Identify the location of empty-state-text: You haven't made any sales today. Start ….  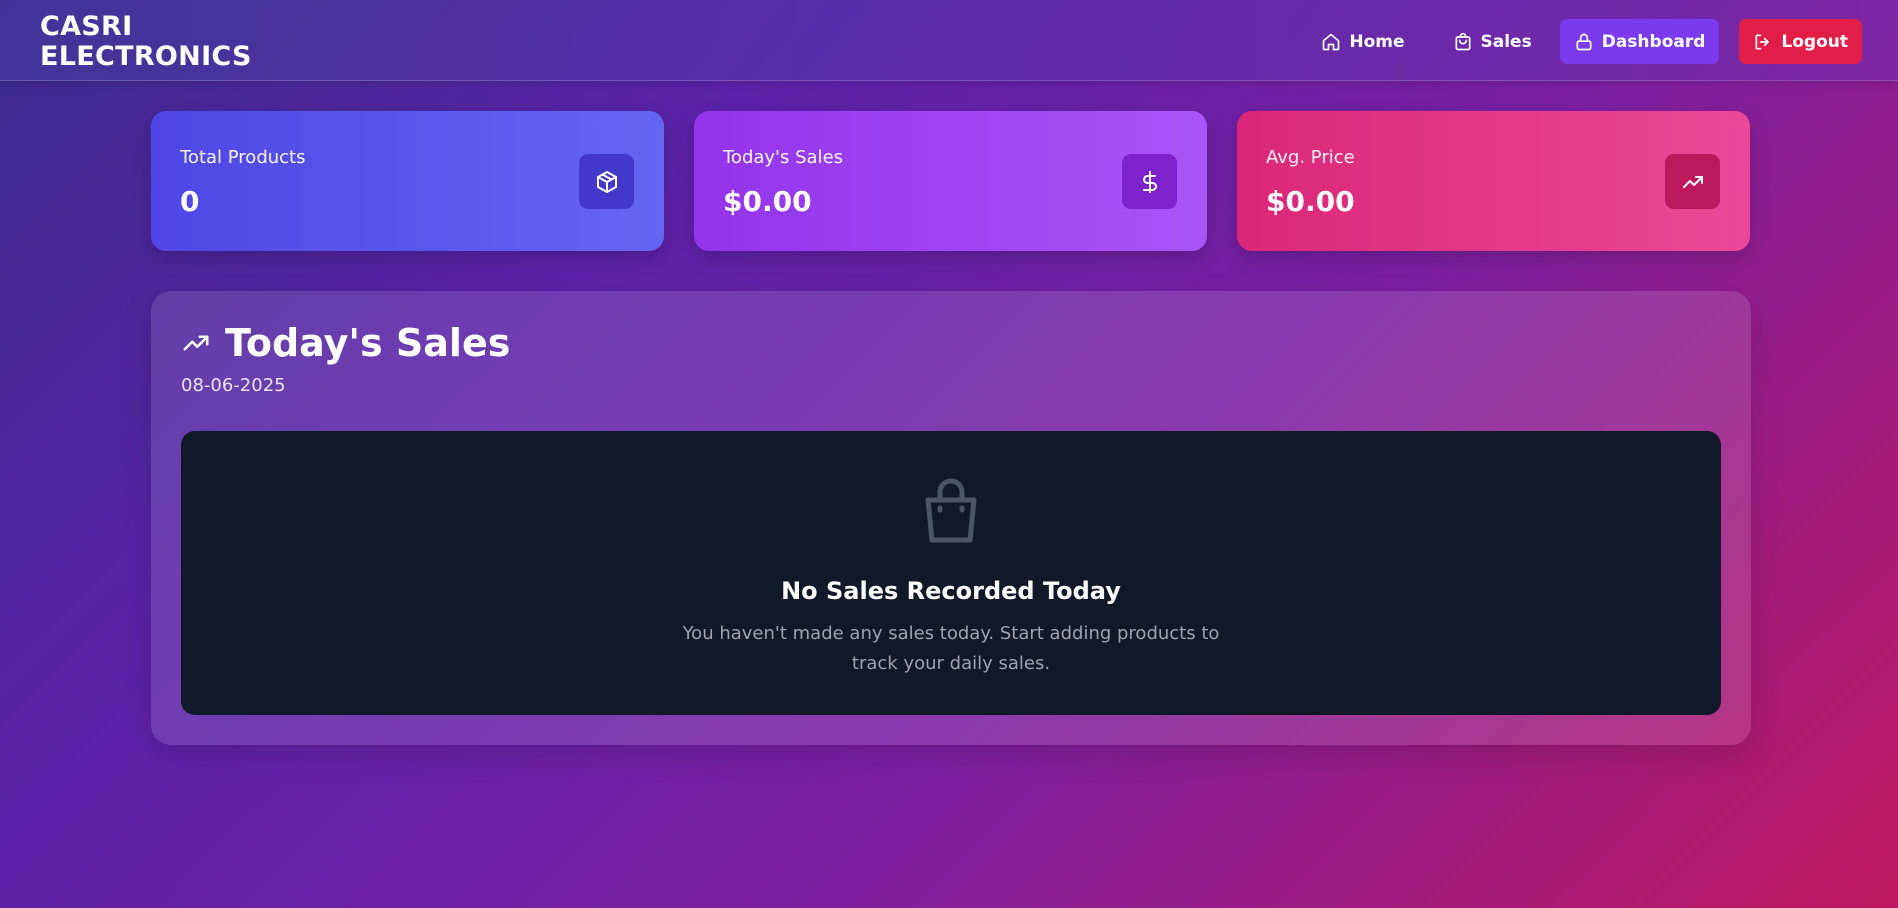
(951, 648).